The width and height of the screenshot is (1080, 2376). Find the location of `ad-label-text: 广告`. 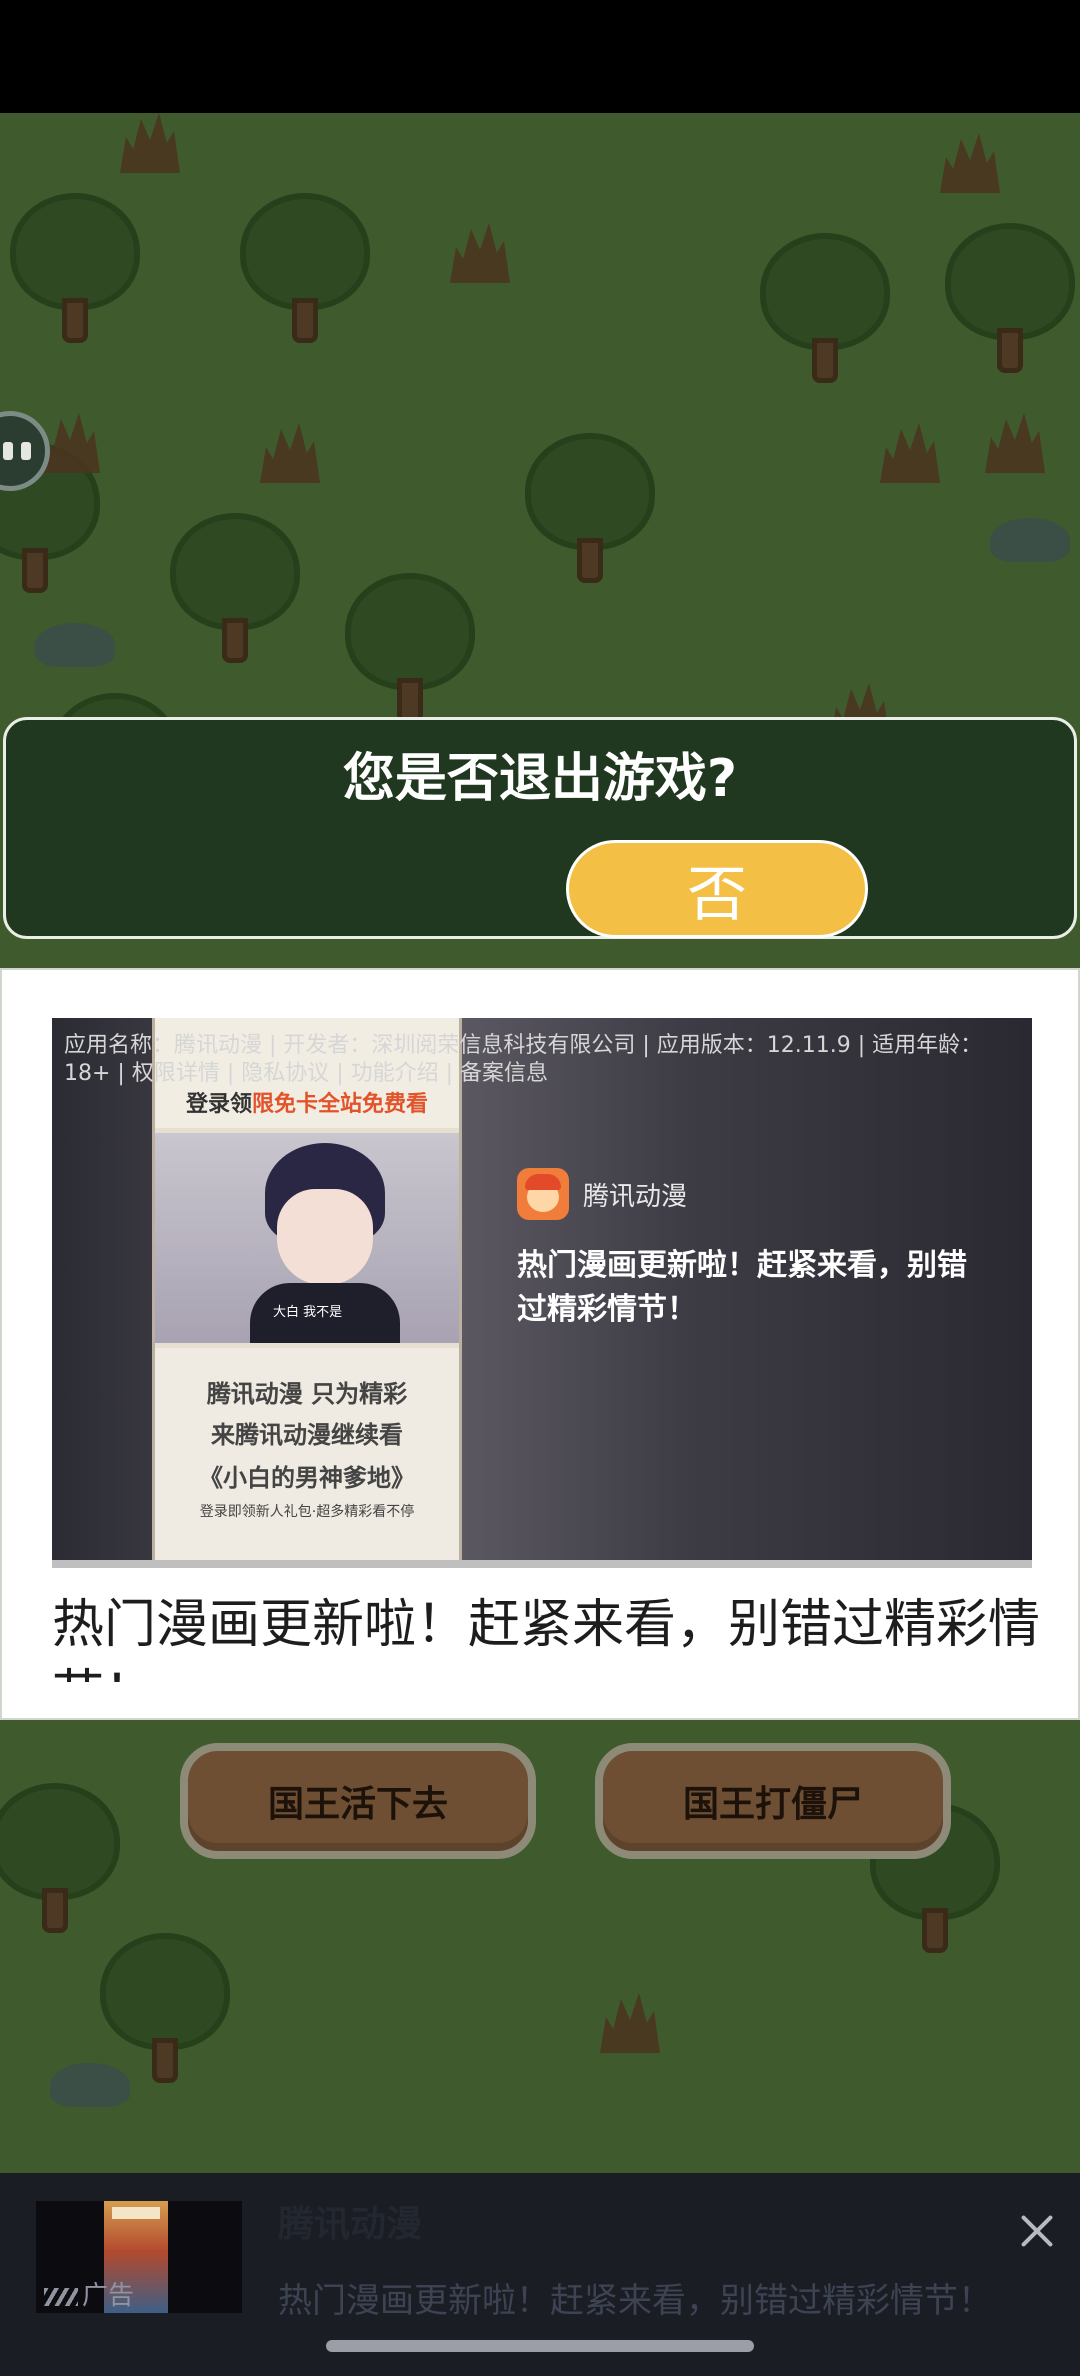

ad-label-text: 广告 is located at coordinates (108, 2296).